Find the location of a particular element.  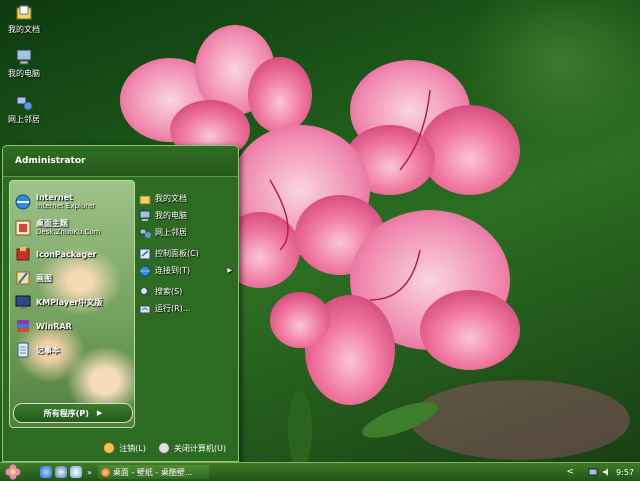

quicklaunch-media-icon is located at coordinates (76, 472).